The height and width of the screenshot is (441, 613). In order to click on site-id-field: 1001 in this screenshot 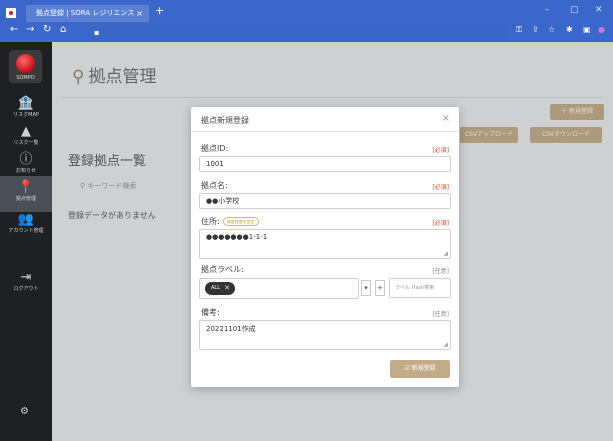, I will do `click(325, 164)`.